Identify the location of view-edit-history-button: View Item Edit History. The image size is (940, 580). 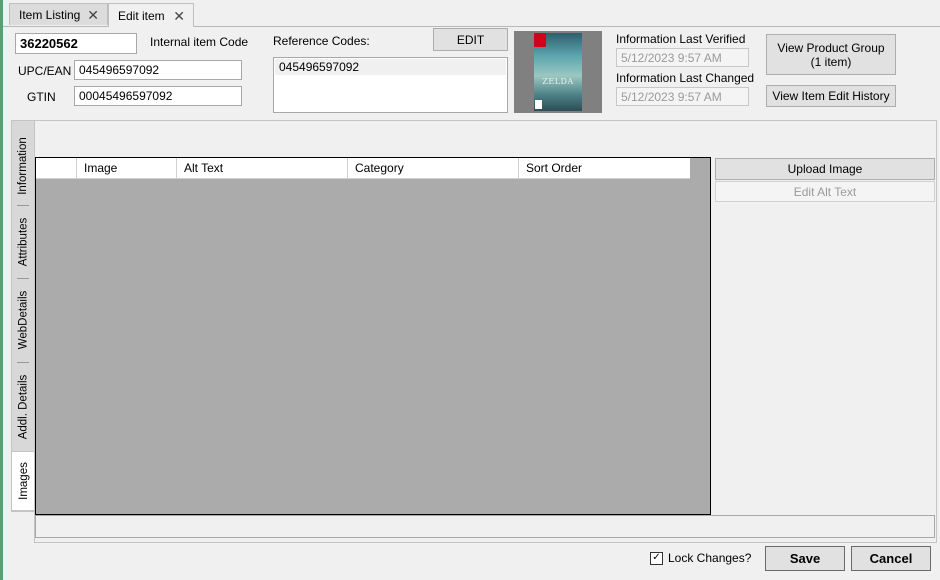
(831, 96).